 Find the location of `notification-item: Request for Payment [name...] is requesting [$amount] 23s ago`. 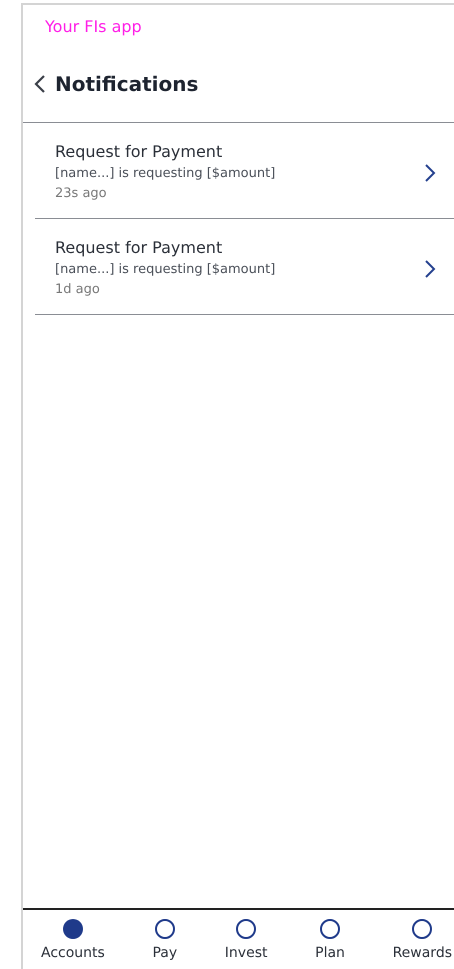

notification-item: Request for Payment [name...] is requesting [$amount] 23s ago is located at coordinates (244, 171).